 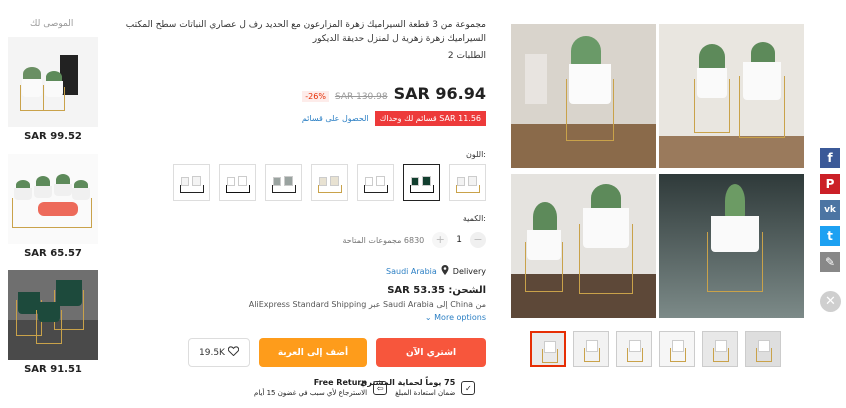 What do you see at coordinates (361, 97) in the screenshot?
I see `old-price: SAR 130.98` at bounding box center [361, 97].